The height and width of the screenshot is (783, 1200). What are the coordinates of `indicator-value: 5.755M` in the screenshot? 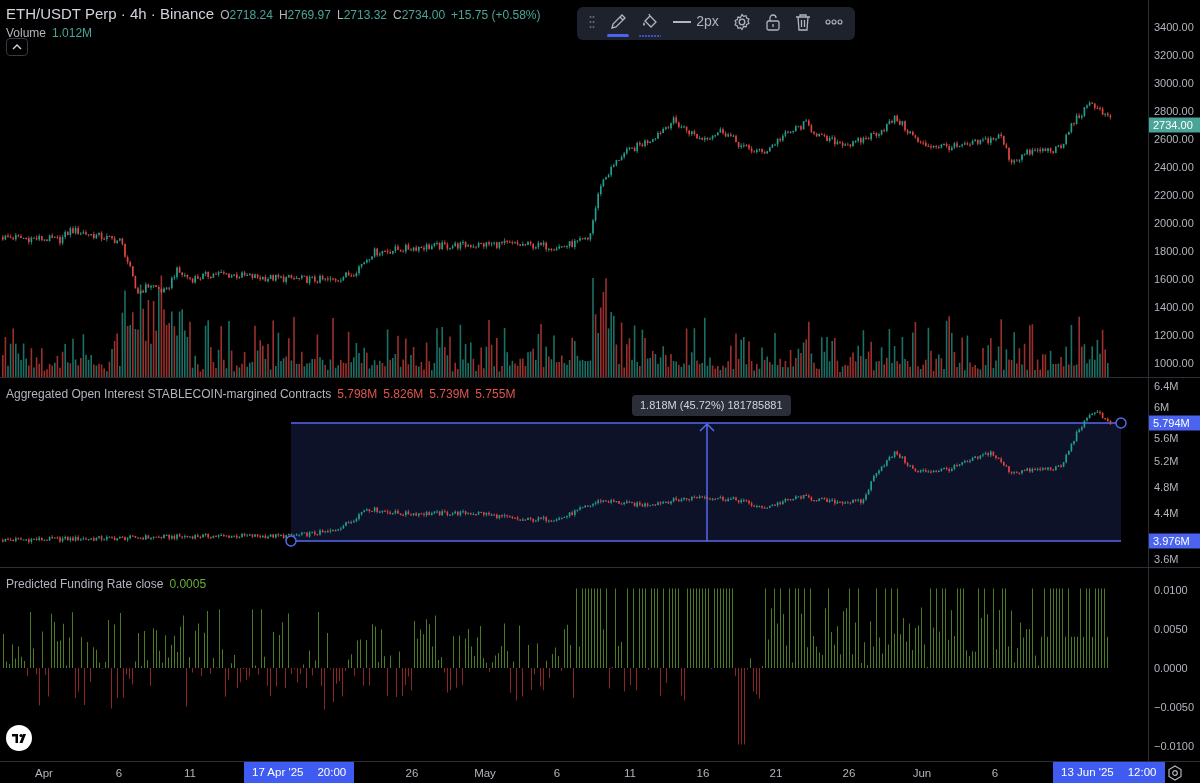 It's located at (495, 394).